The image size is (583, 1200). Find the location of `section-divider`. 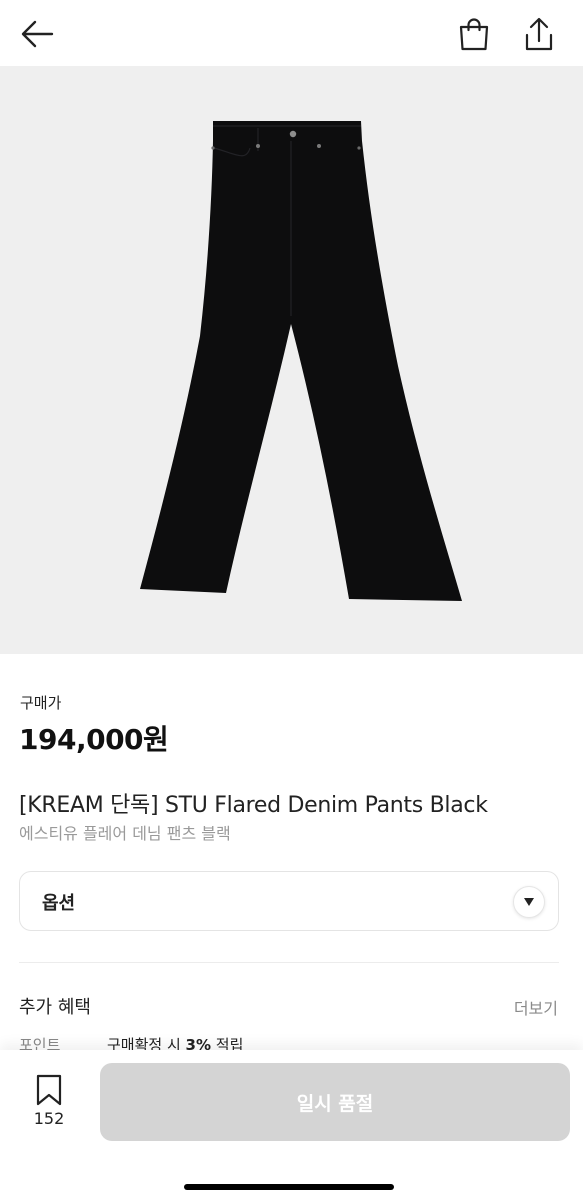

section-divider is located at coordinates (289, 962).